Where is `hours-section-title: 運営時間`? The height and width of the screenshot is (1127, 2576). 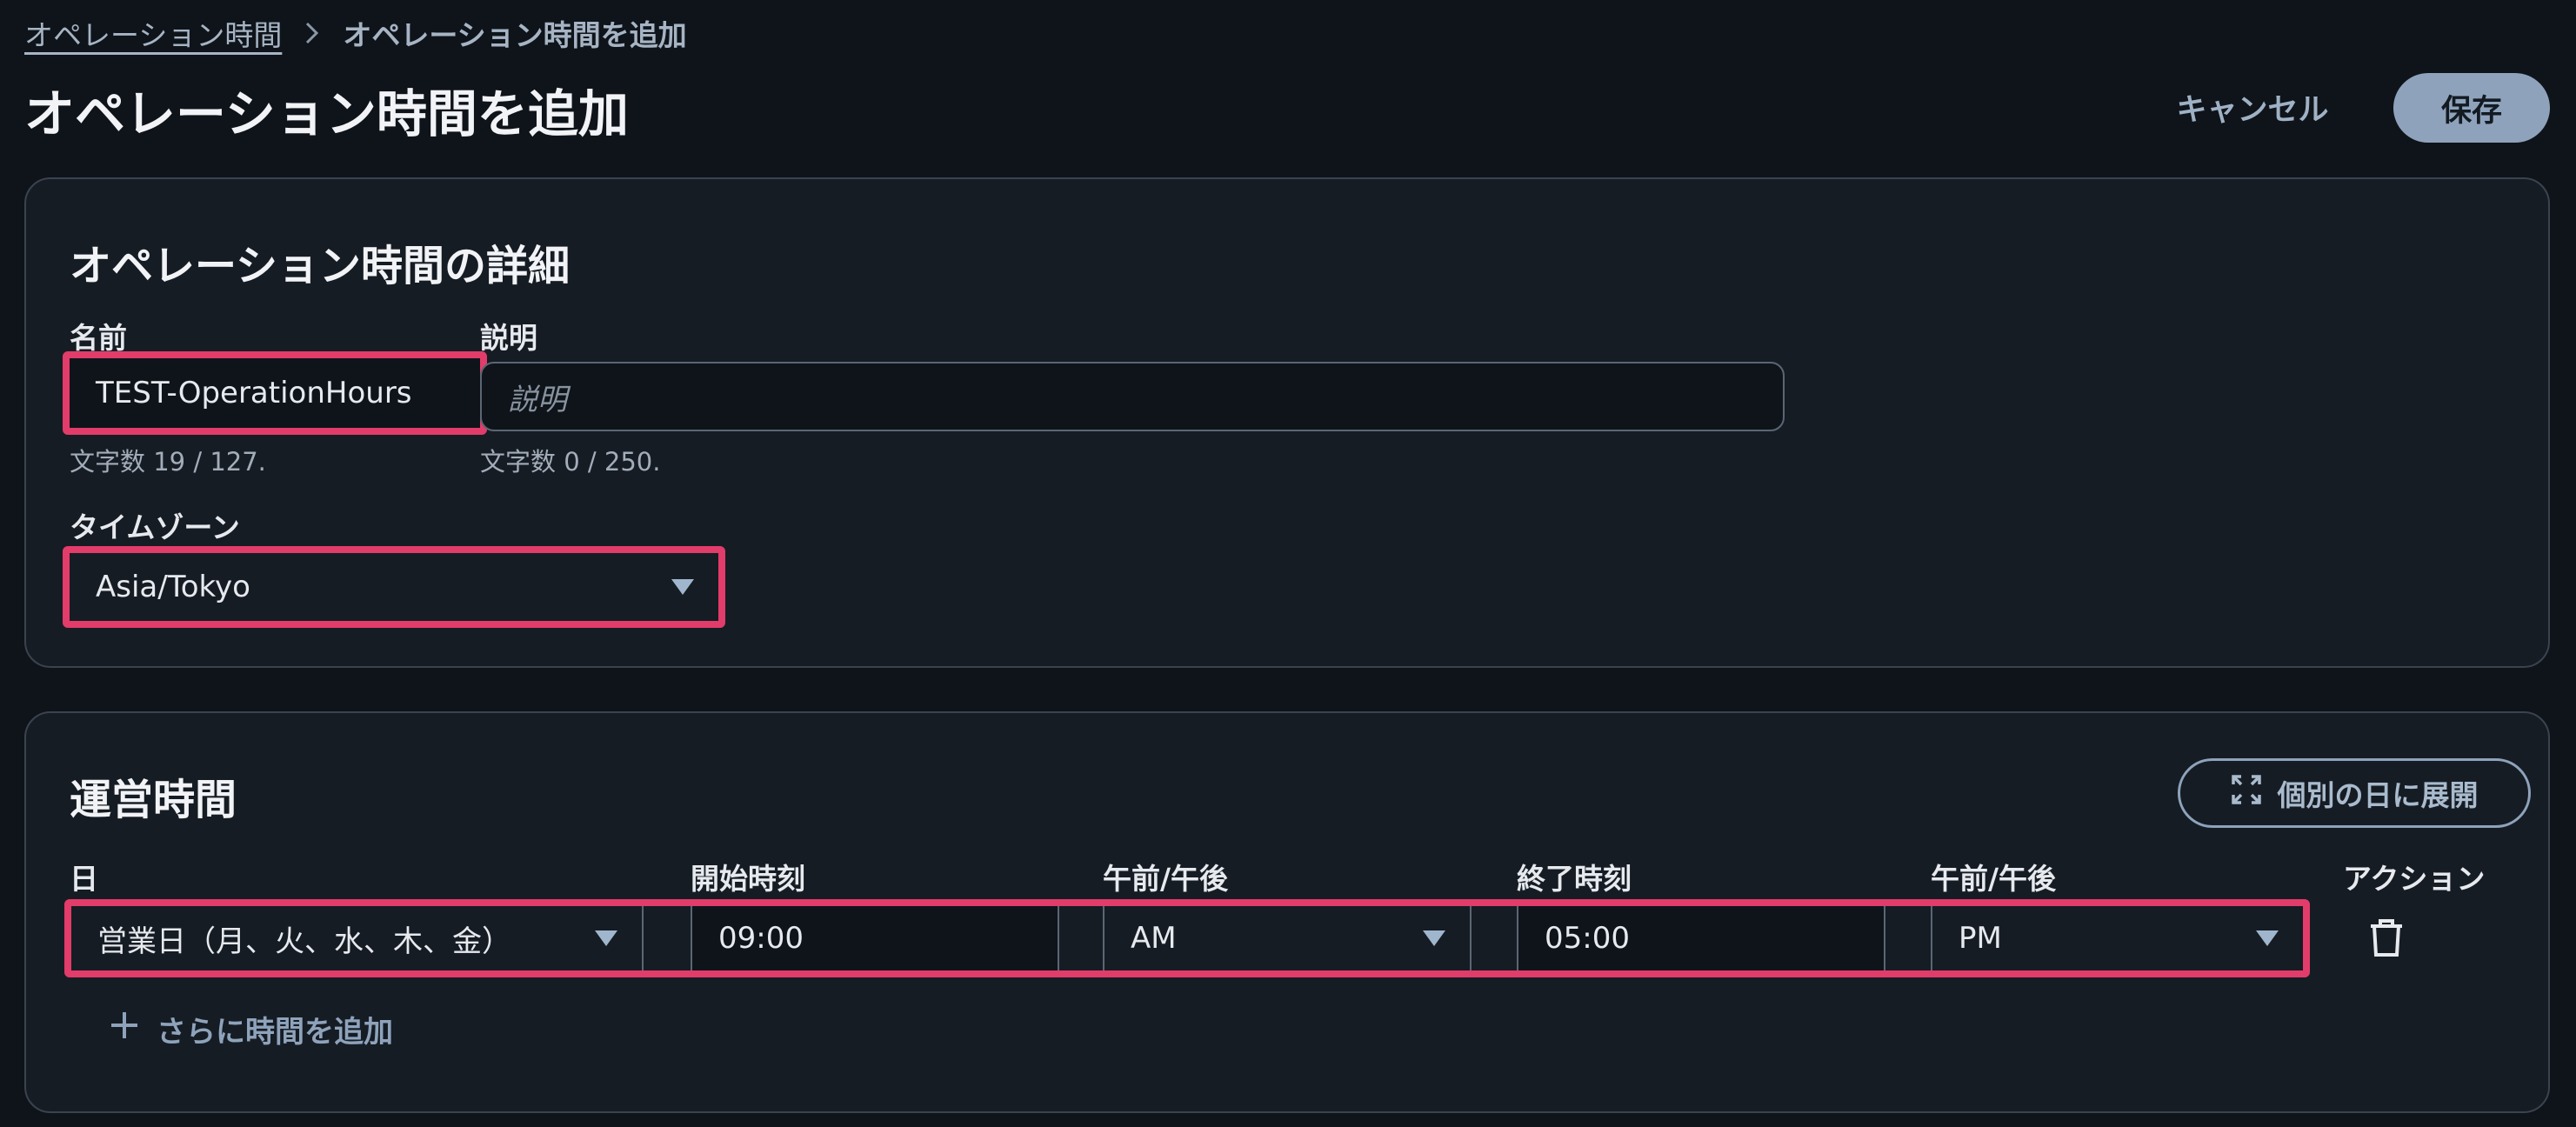
hours-section-title: 運営時間 is located at coordinates (153, 800).